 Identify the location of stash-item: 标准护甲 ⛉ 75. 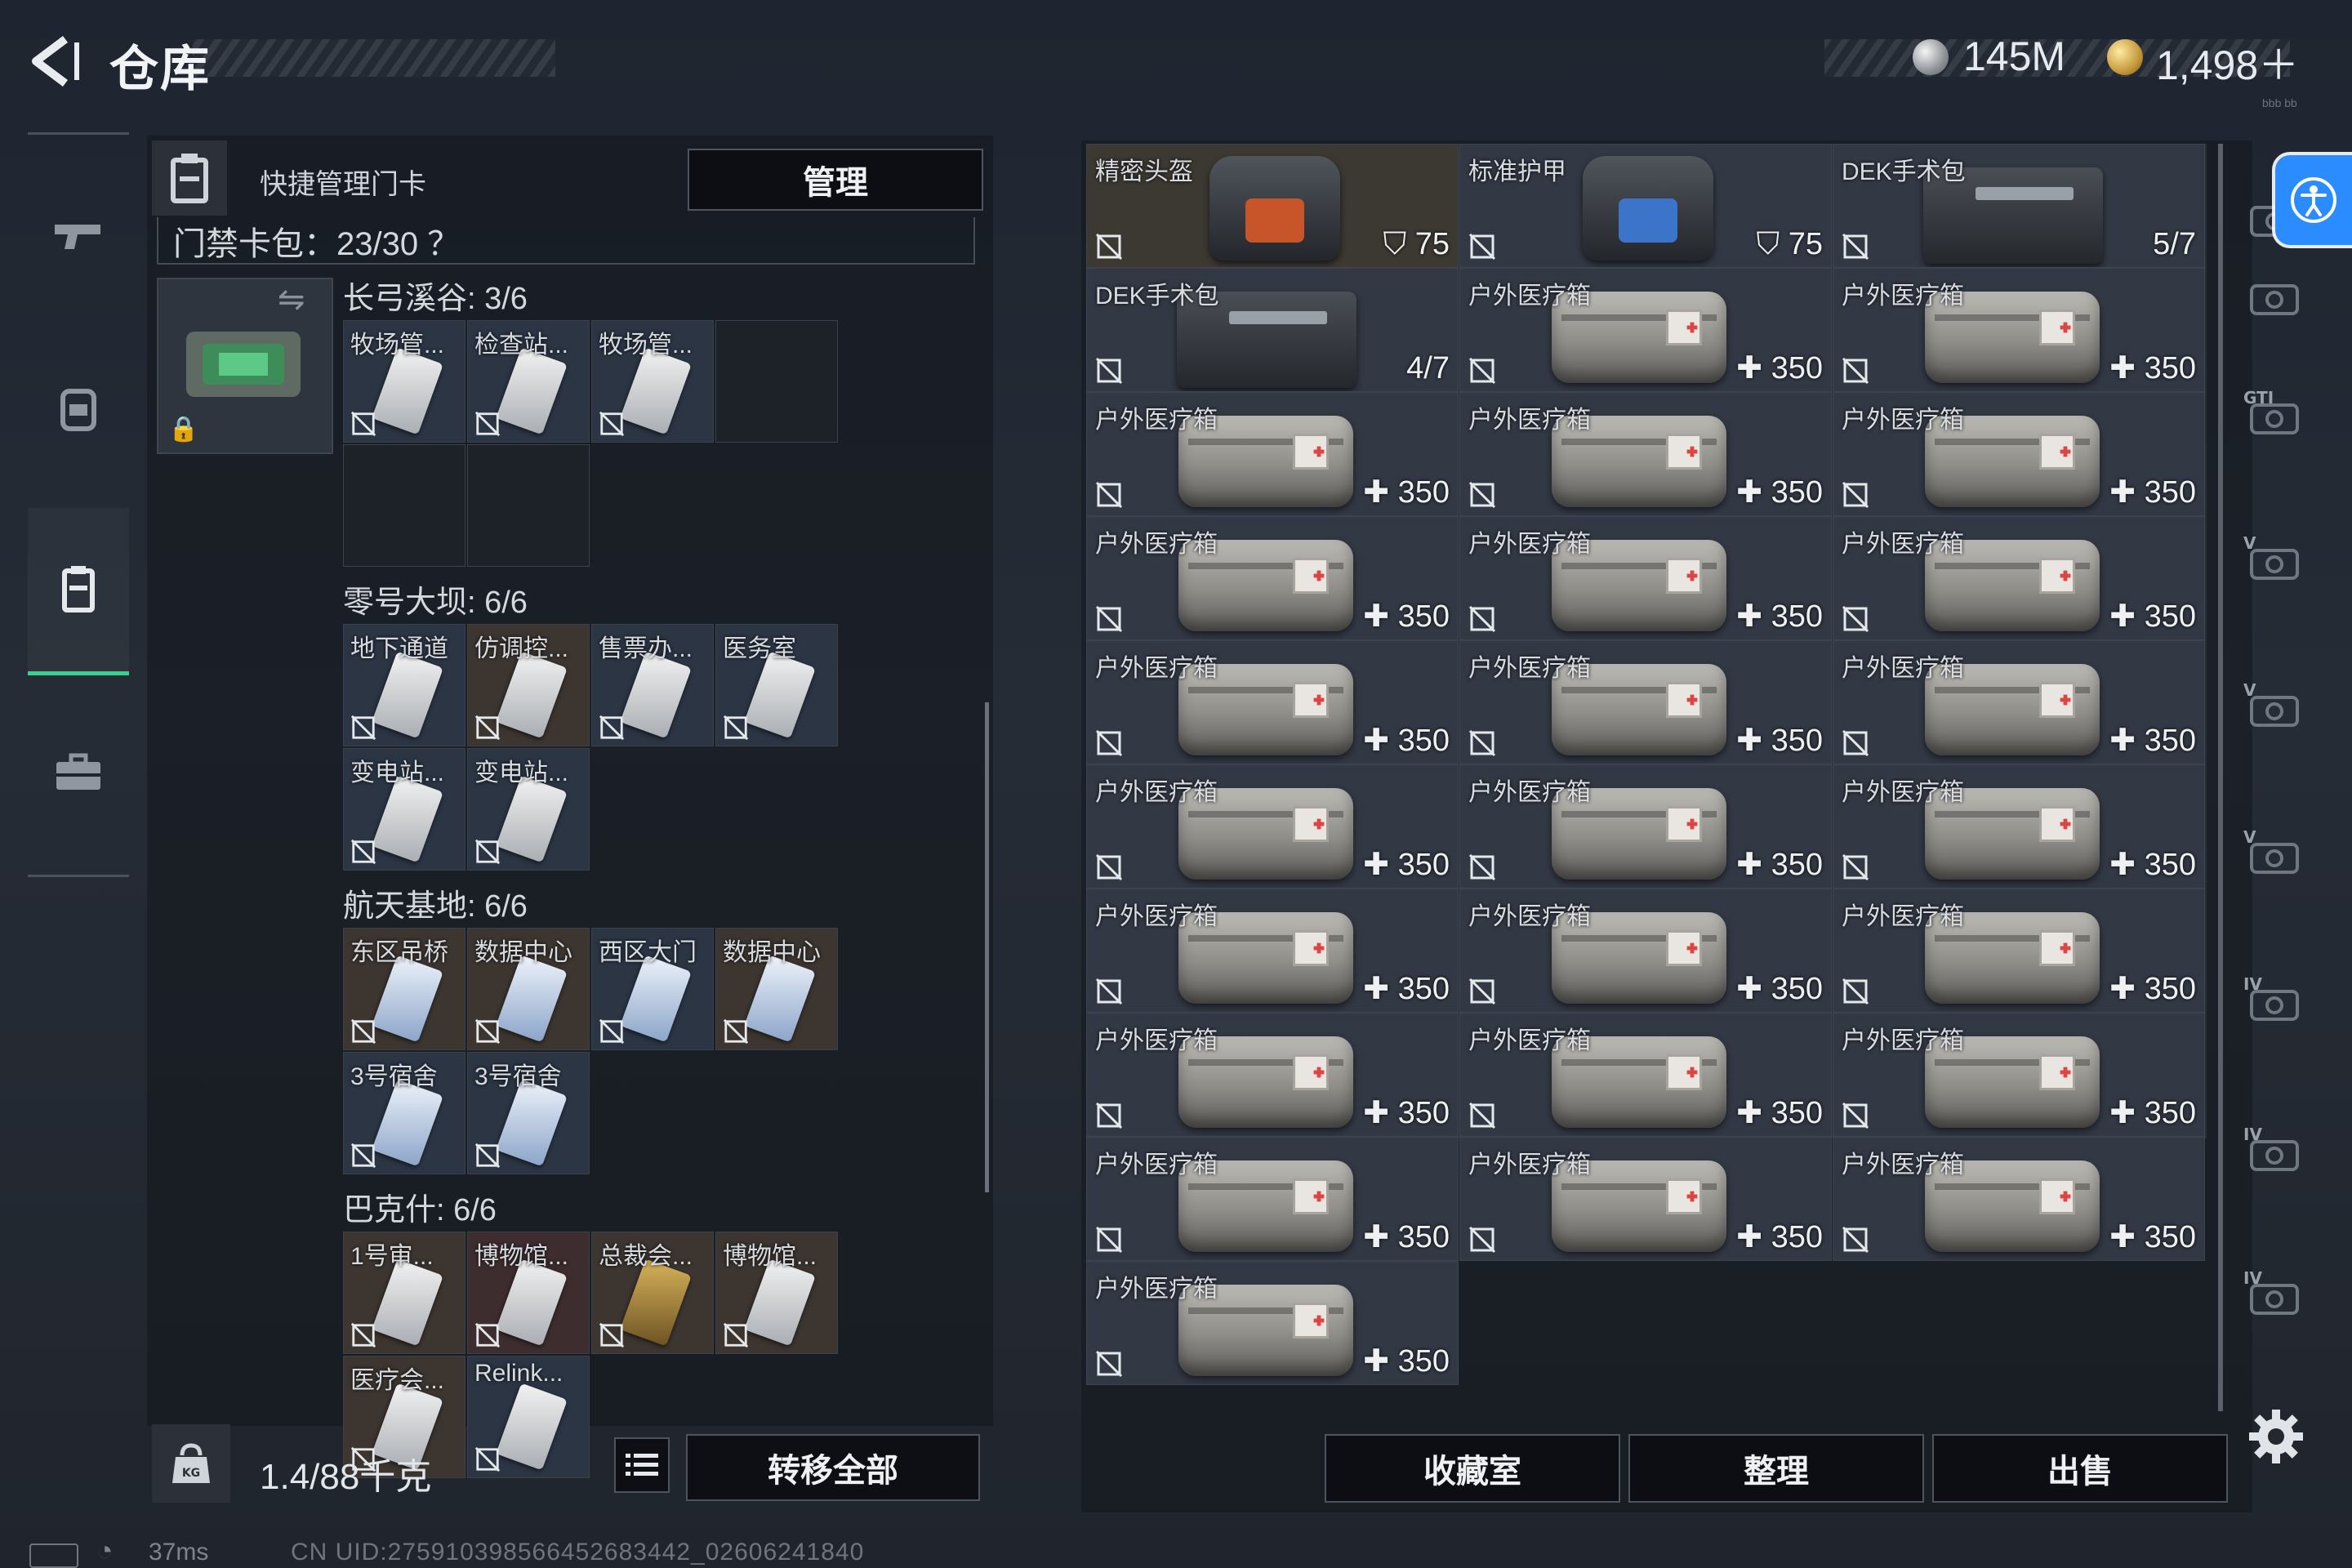
(1645, 206).